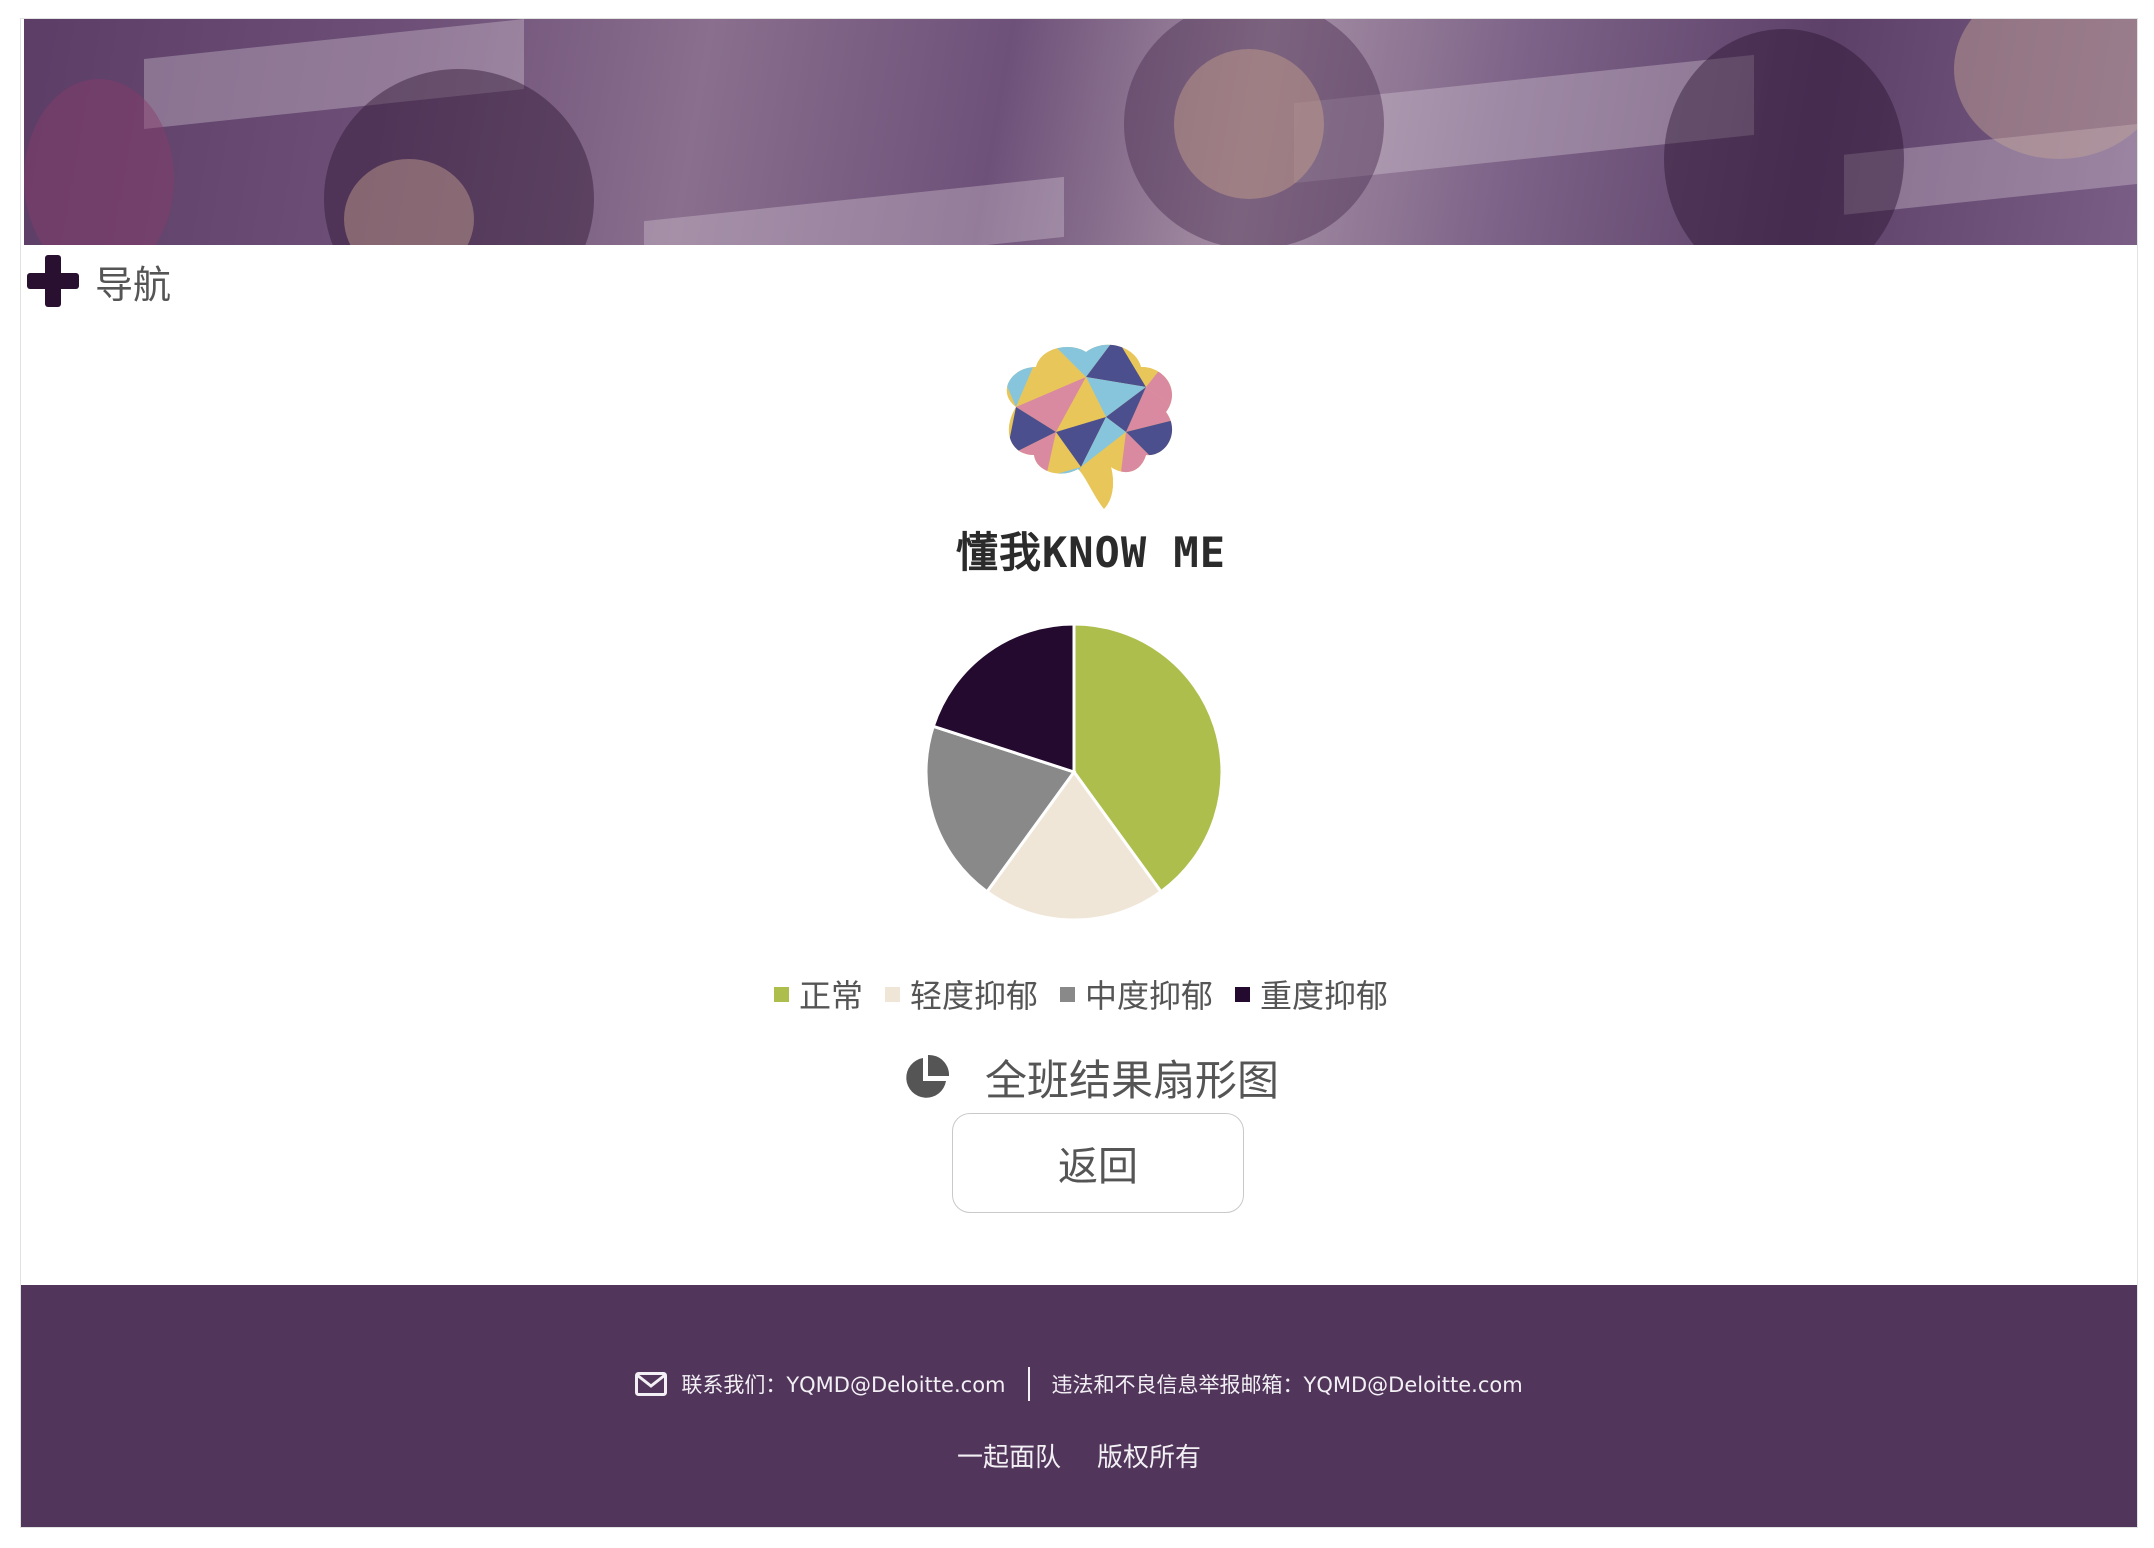 The image size is (2154, 1548). Describe the element at coordinates (830, 996) in the screenshot. I see `legend-label-0: 正常` at that location.